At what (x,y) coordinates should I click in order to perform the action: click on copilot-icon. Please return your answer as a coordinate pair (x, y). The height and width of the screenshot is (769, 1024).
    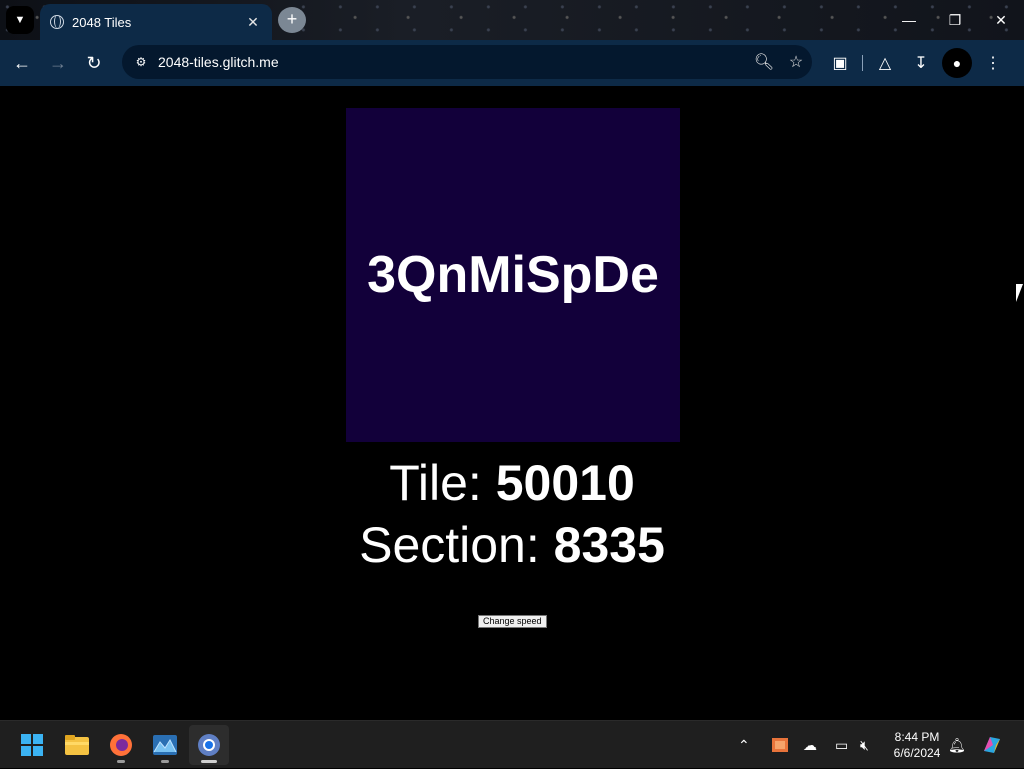
    Looking at the image, I should click on (992, 745).